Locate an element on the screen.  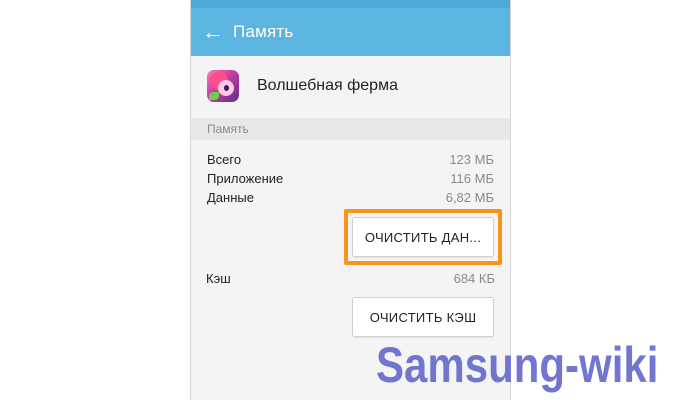
memory-row-value: 116 МБ is located at coordinates (472, 178).